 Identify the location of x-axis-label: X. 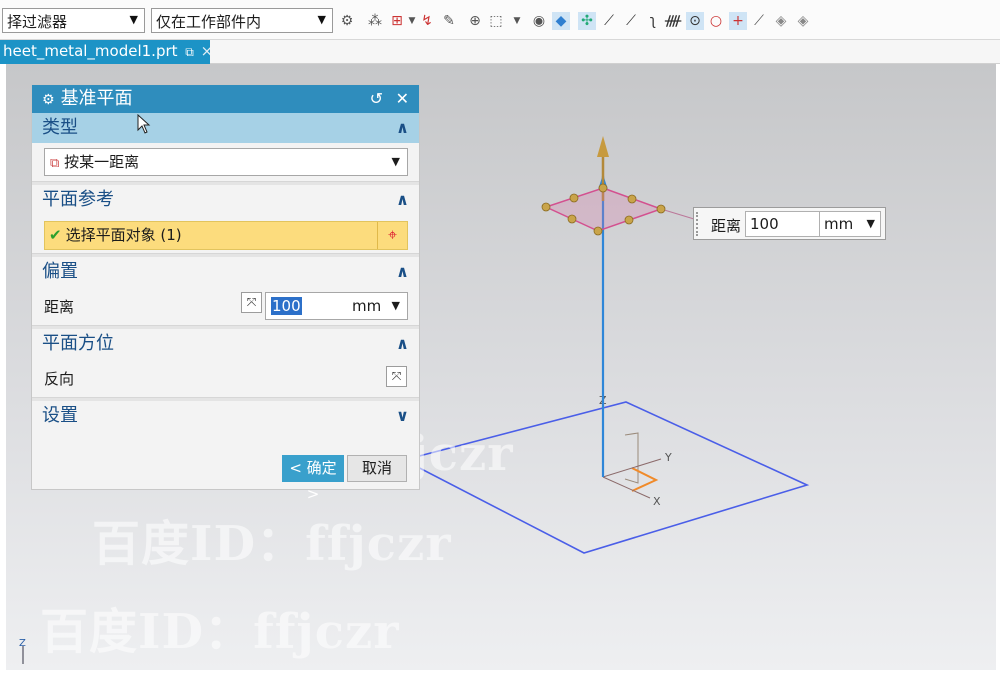
(657, 501).